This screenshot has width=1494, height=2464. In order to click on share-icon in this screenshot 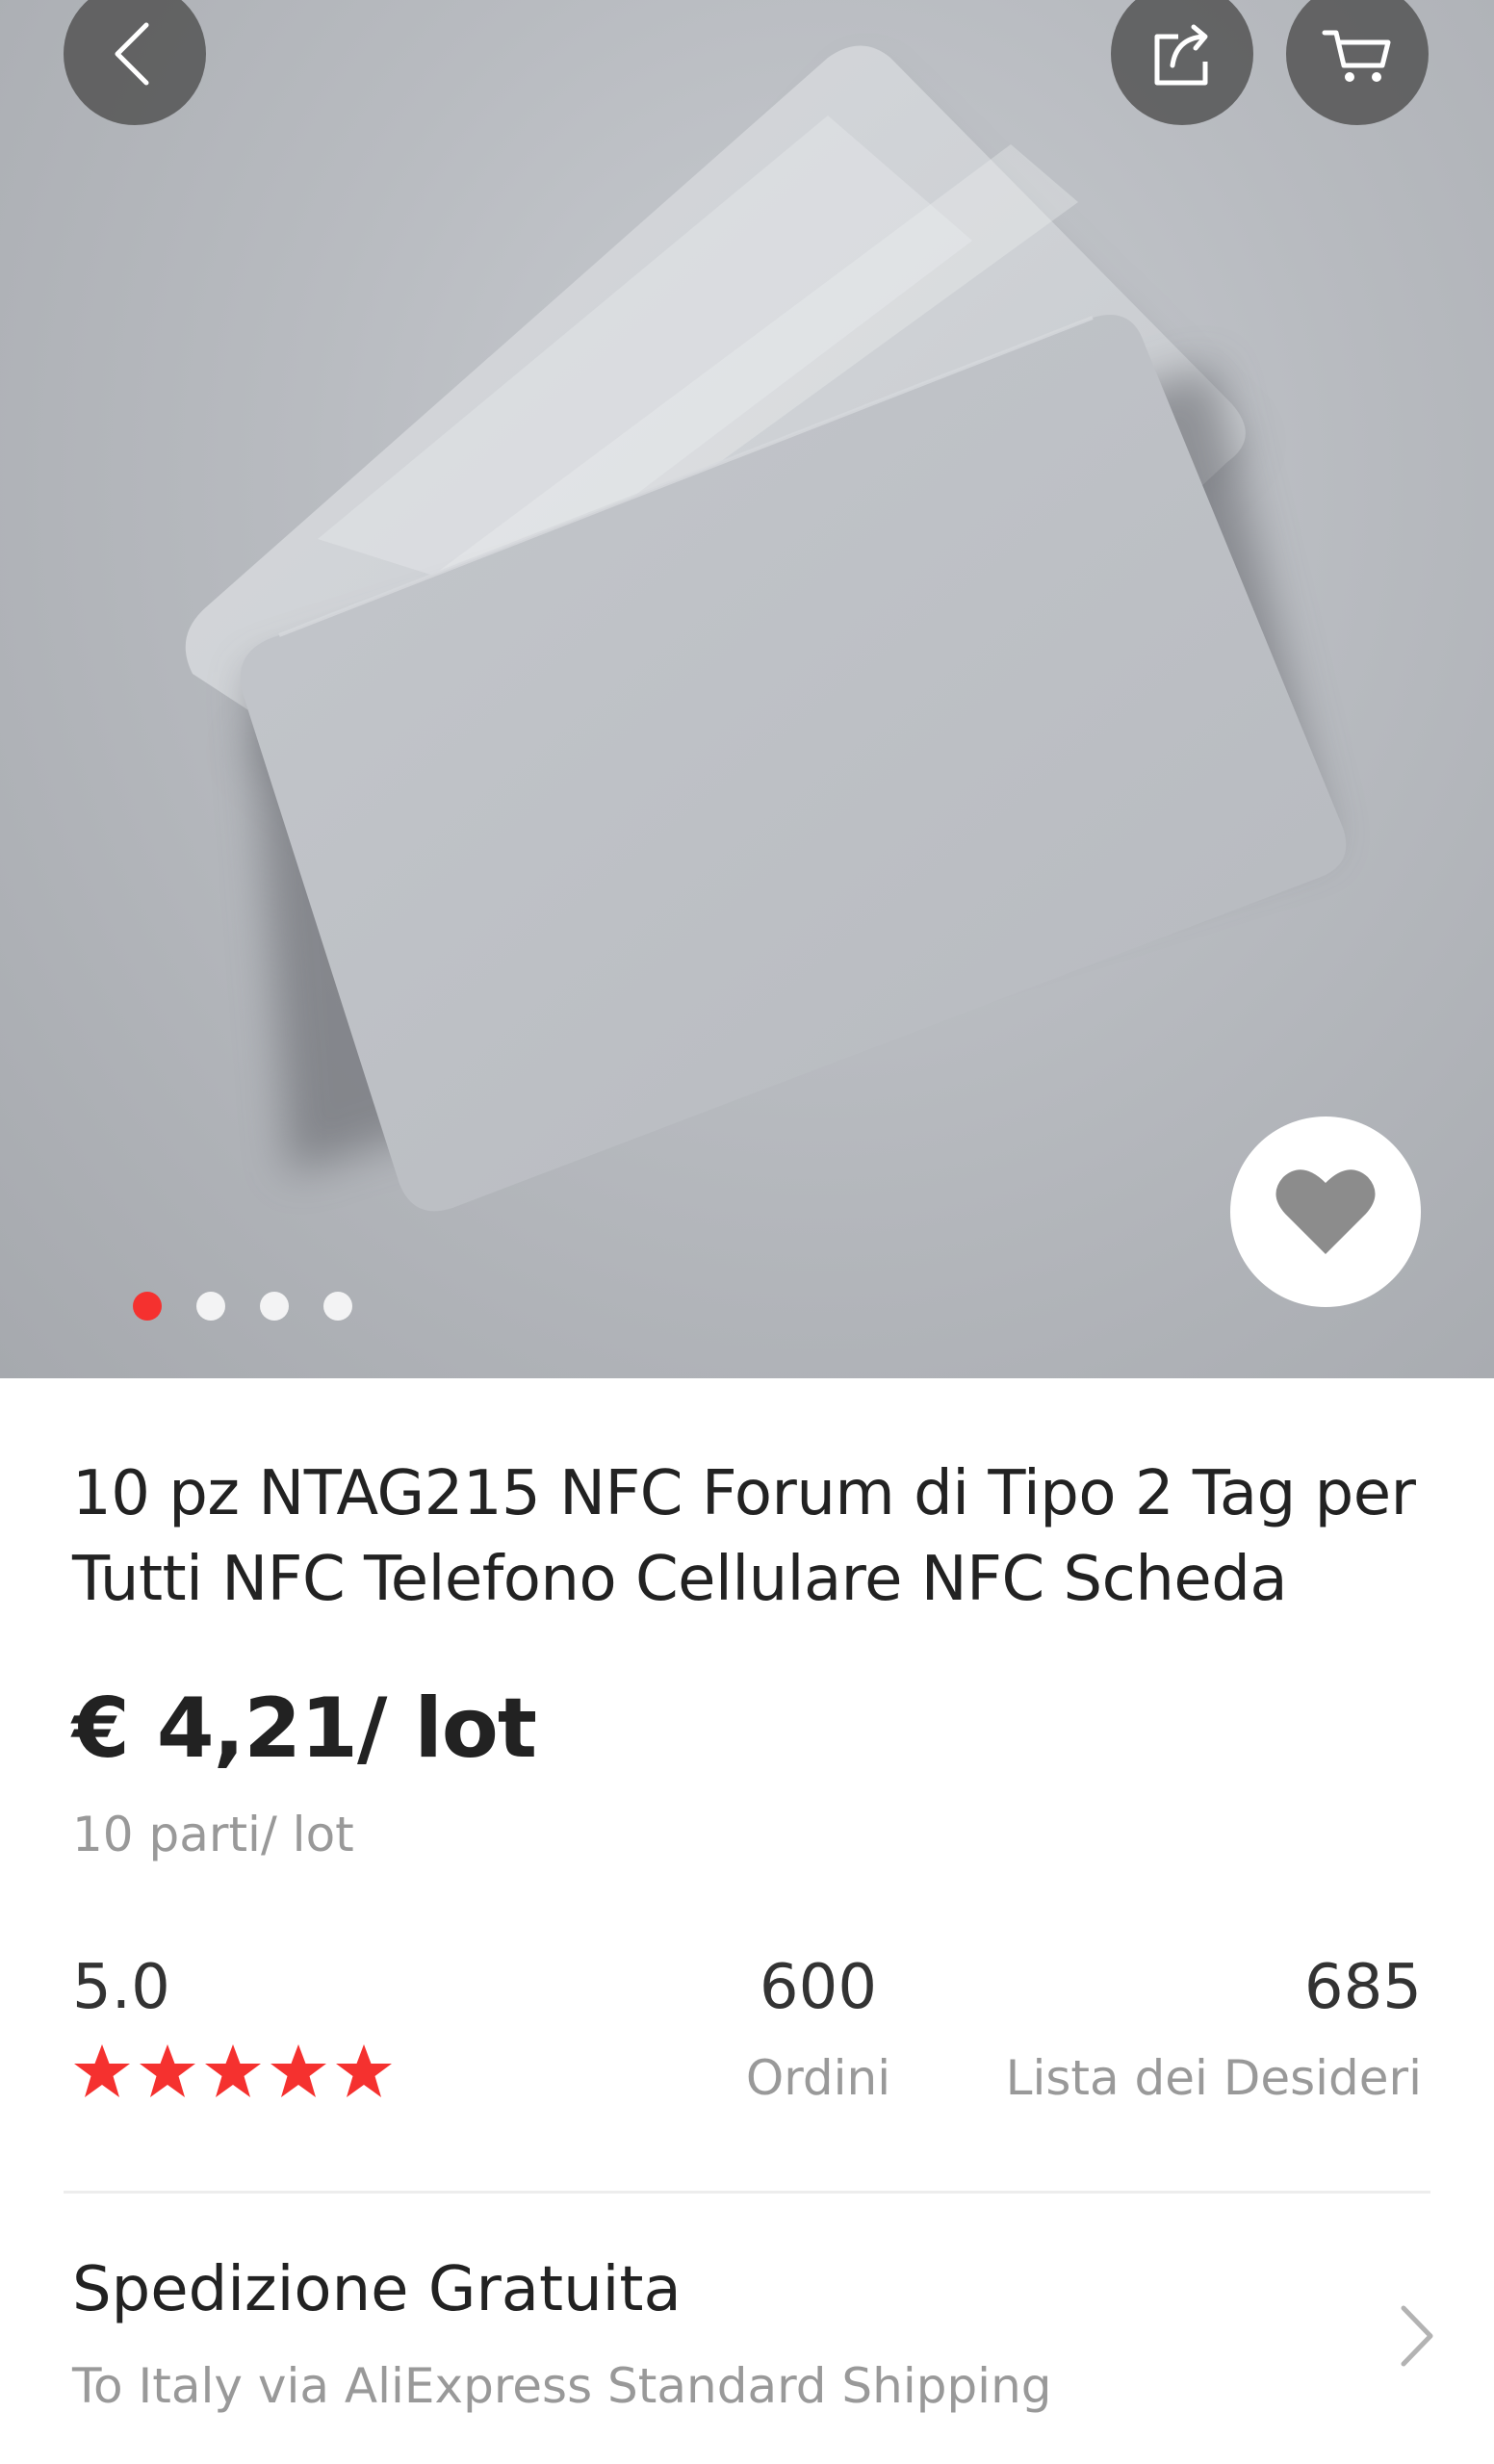, I will do `click(1181, 55)`.